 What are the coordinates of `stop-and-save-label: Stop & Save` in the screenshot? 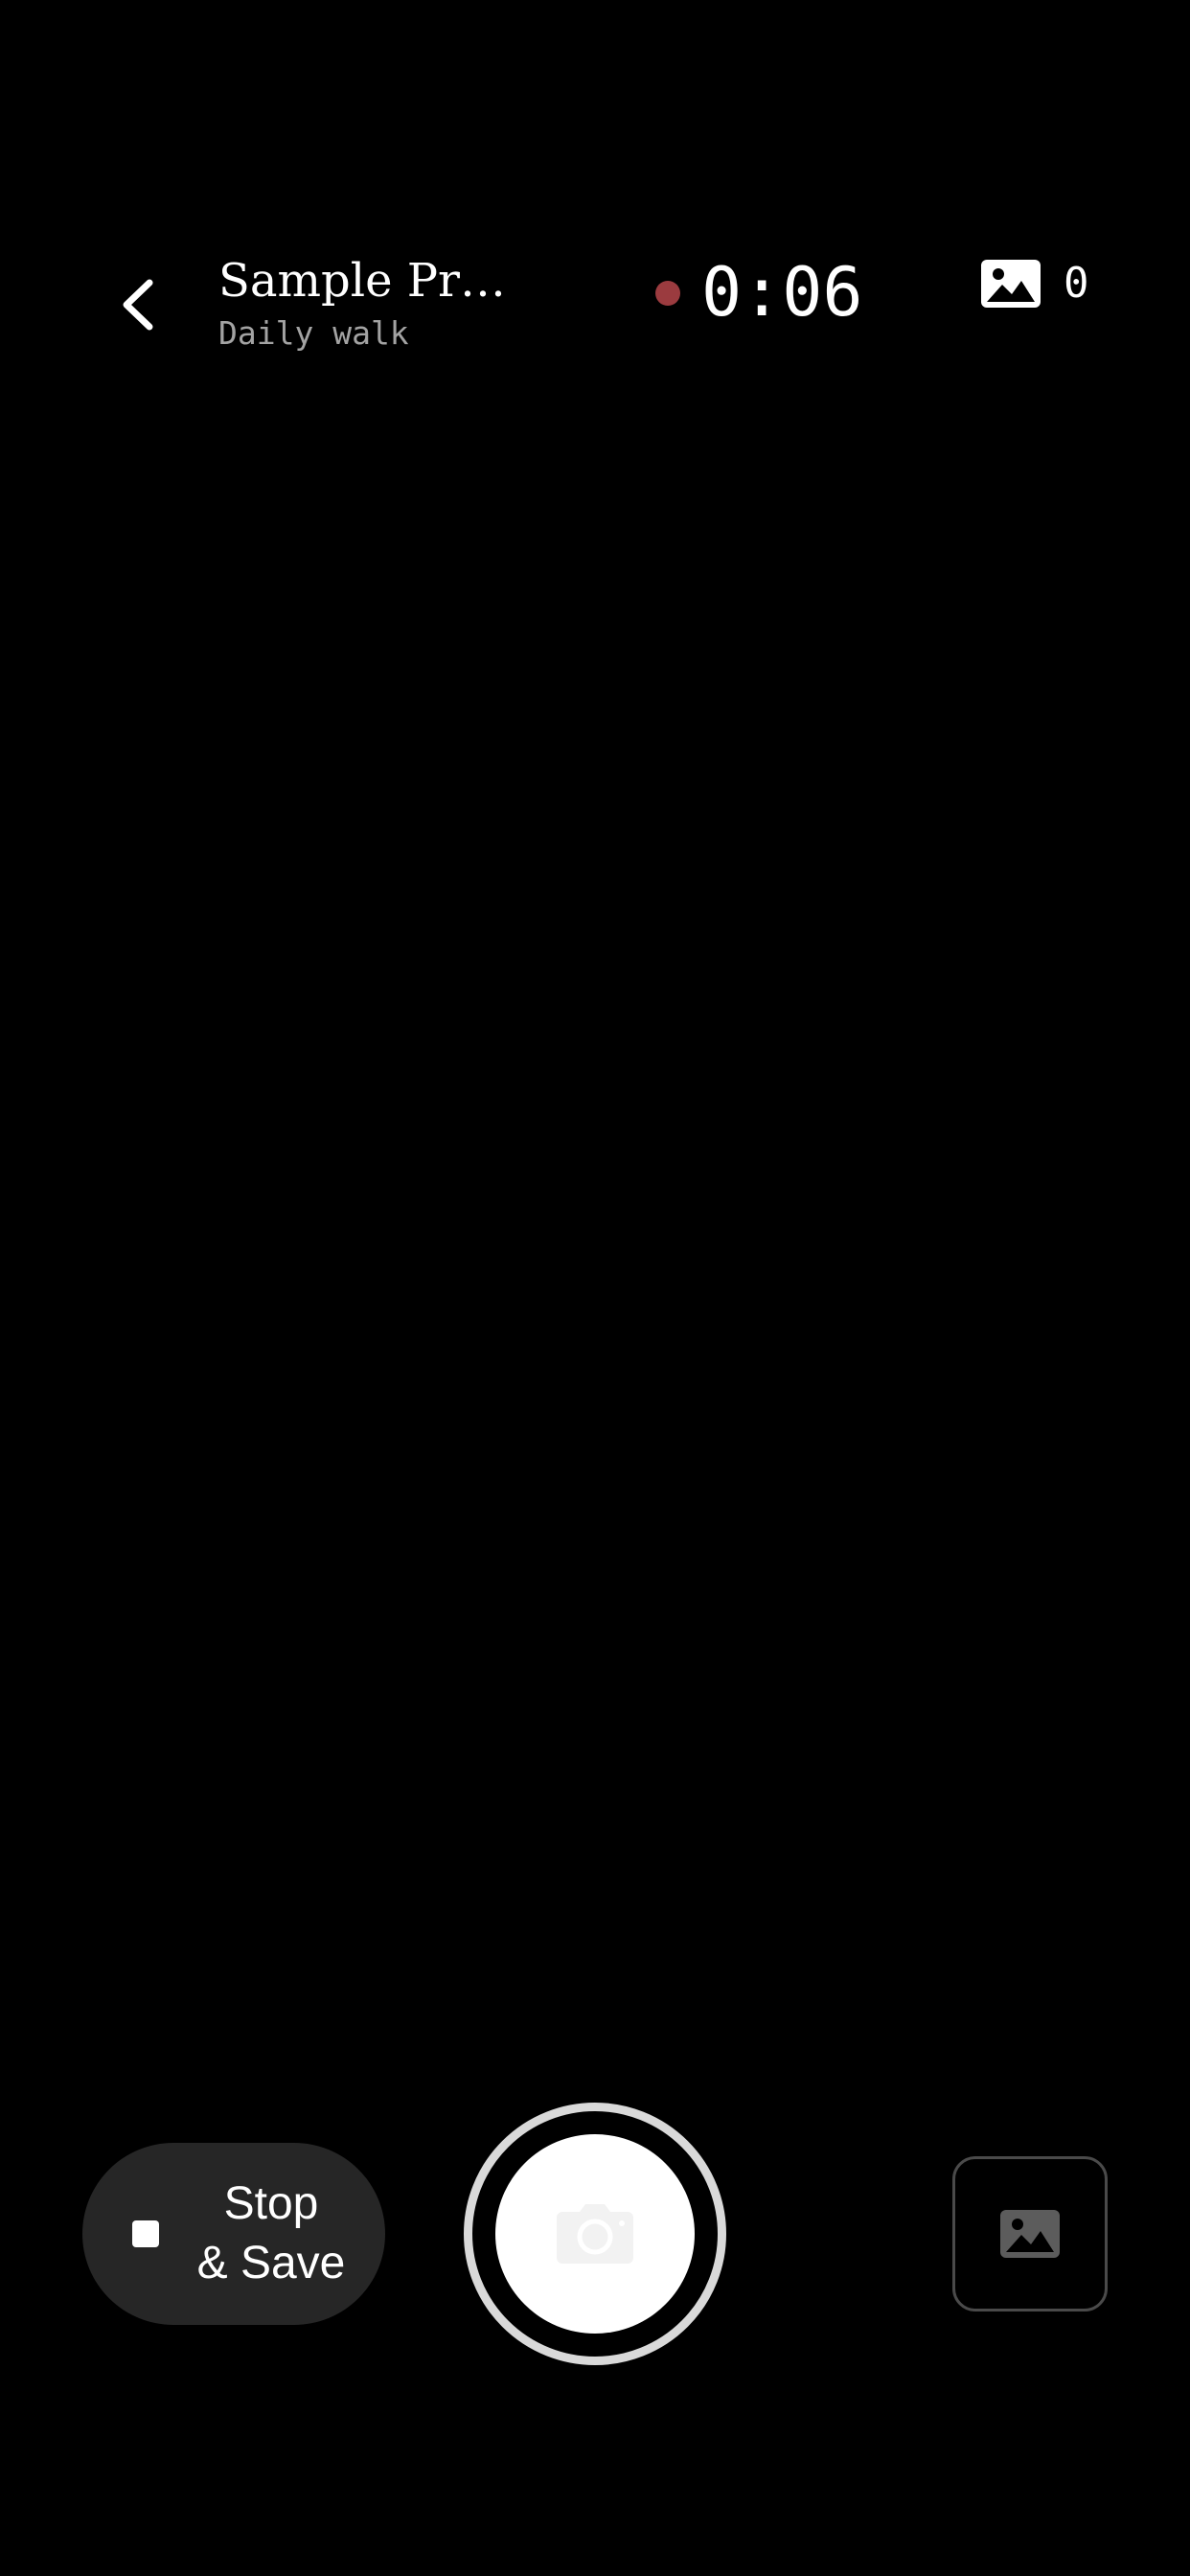 It's located at (271, 2233).